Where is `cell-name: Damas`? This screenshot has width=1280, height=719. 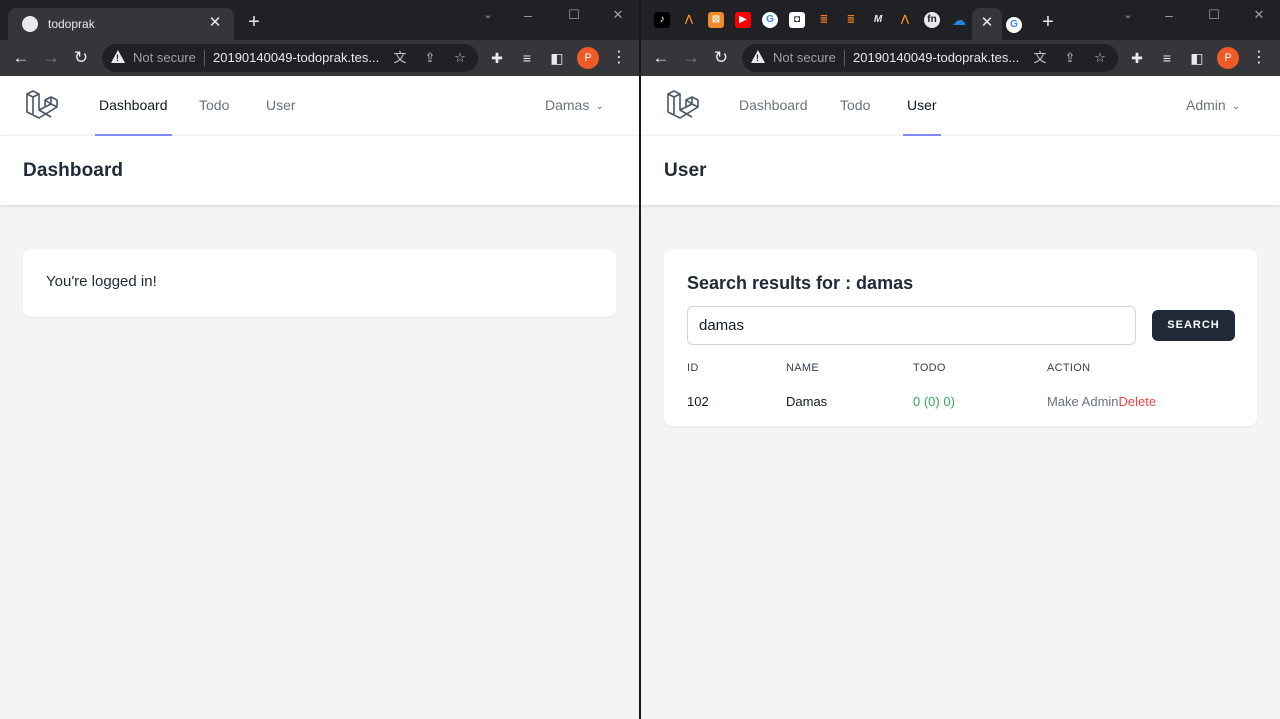
cell-name: Damas is located at coordinates (807, 401).